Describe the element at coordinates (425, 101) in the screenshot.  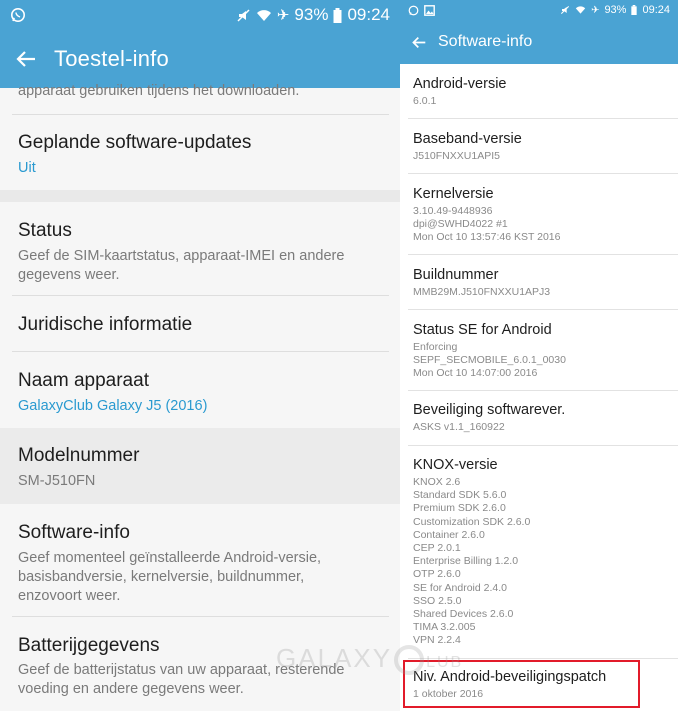
I see `info-item-value: 6.0.1` at that location.